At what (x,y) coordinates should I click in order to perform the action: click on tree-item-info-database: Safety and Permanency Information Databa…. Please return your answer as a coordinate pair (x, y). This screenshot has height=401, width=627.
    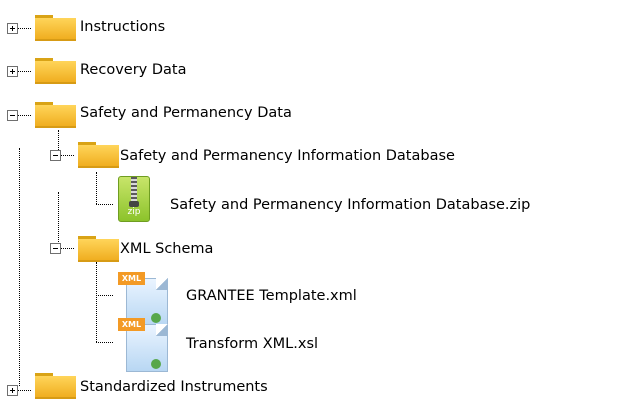
    Looking at the image, I should click on (287, 156).